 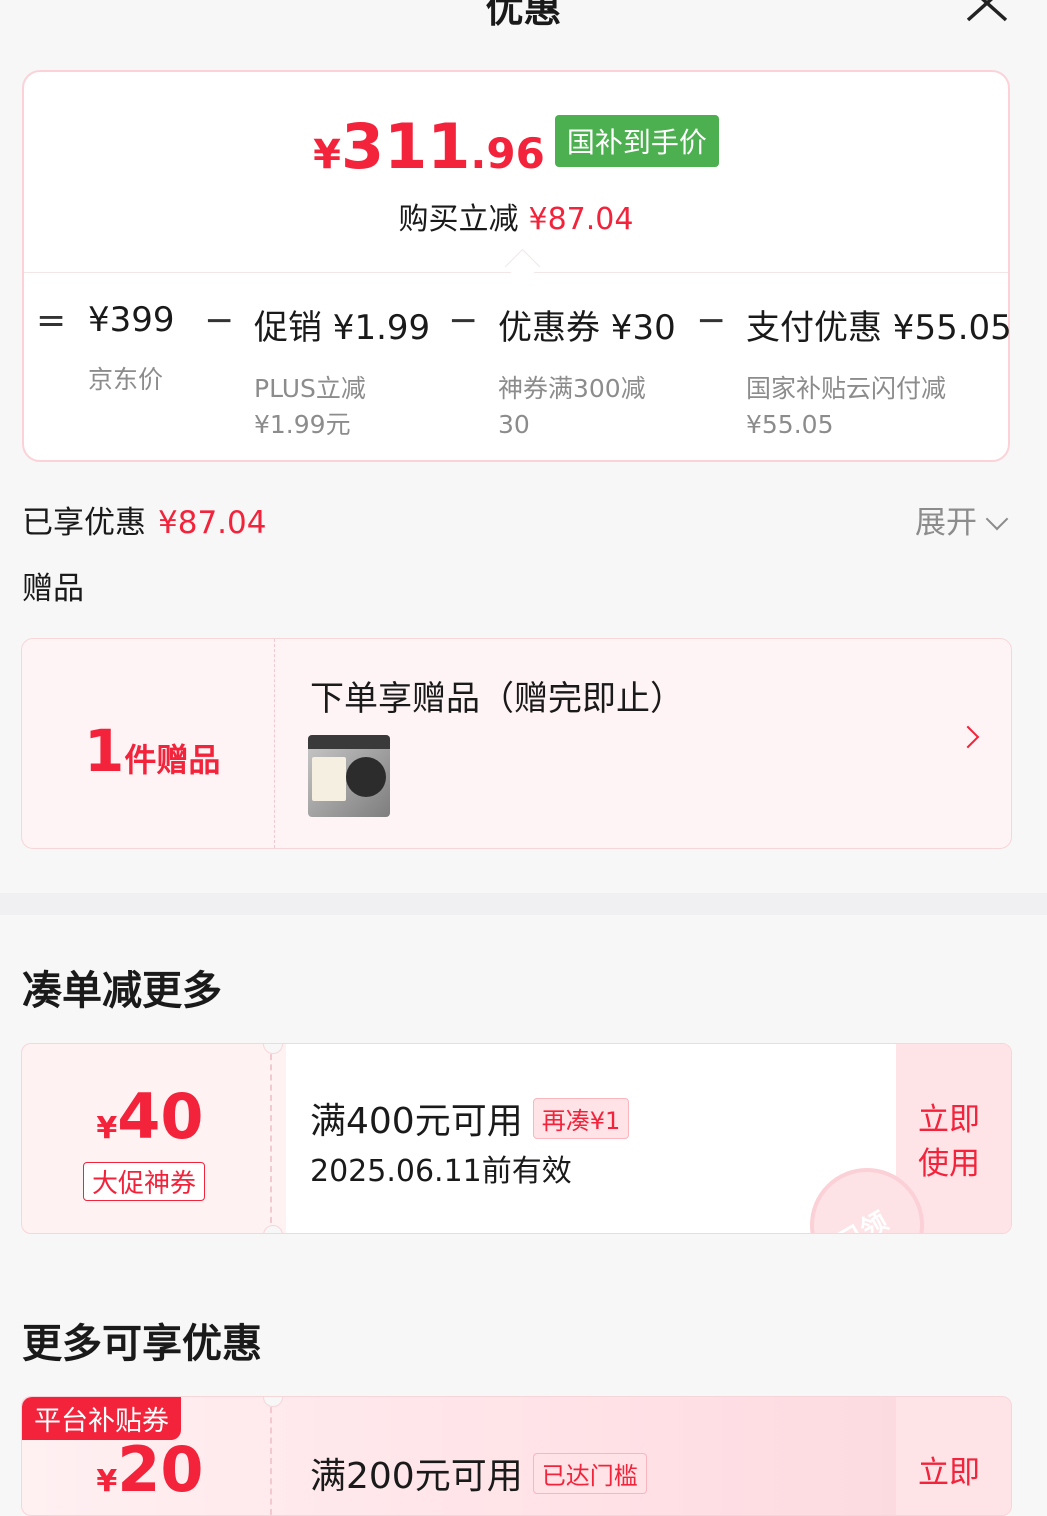 I want to click on formula-coupon: 优惠券 ¥30 神券满300减 30, so click(x=587, y=371).